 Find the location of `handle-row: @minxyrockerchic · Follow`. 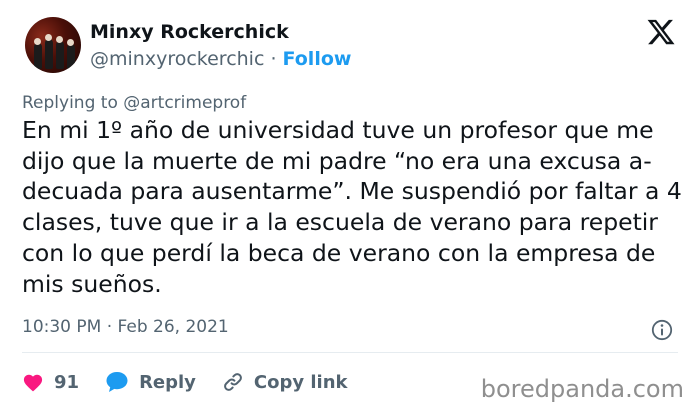

handle-row: @minxyrockerchic · Follow is located at coordinates (220, 59).